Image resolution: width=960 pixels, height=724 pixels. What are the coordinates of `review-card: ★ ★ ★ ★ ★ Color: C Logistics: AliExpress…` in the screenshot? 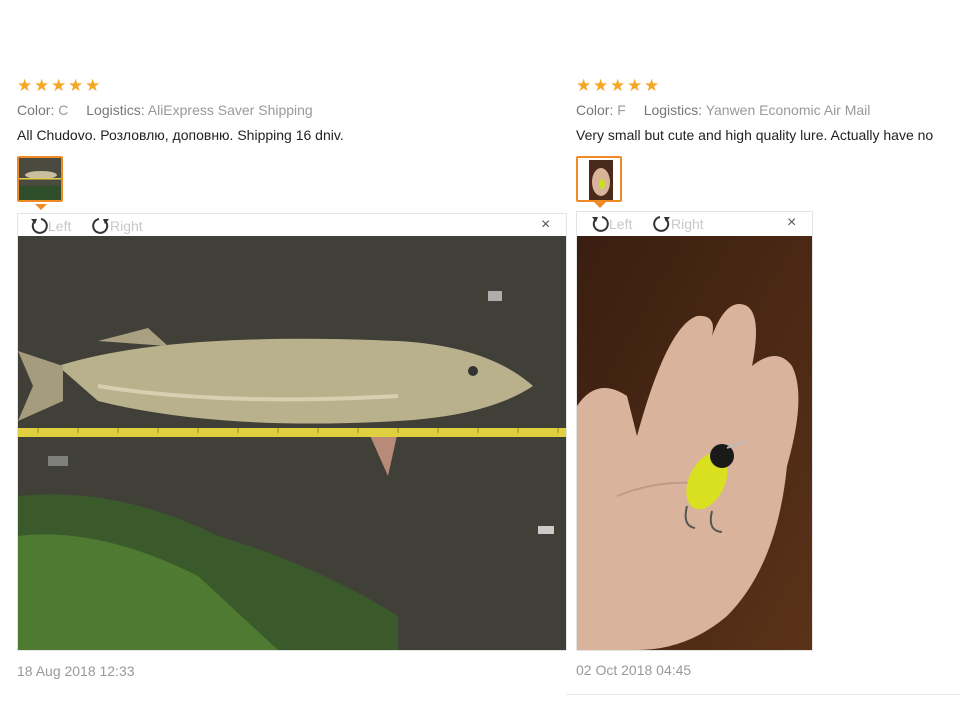 It's located at (180, 139).